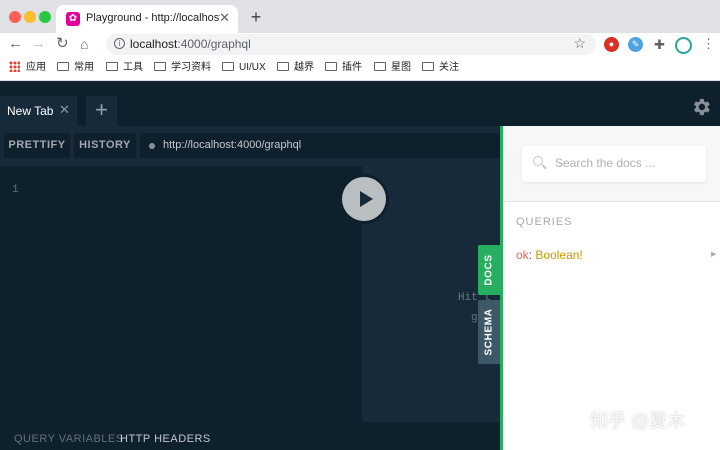 The width and height of the screenshot is (720, 450). What do you see at coordinates (38, 44) in the screenshot?
I see `forward-icon: →` at bounding box center [38, 44].